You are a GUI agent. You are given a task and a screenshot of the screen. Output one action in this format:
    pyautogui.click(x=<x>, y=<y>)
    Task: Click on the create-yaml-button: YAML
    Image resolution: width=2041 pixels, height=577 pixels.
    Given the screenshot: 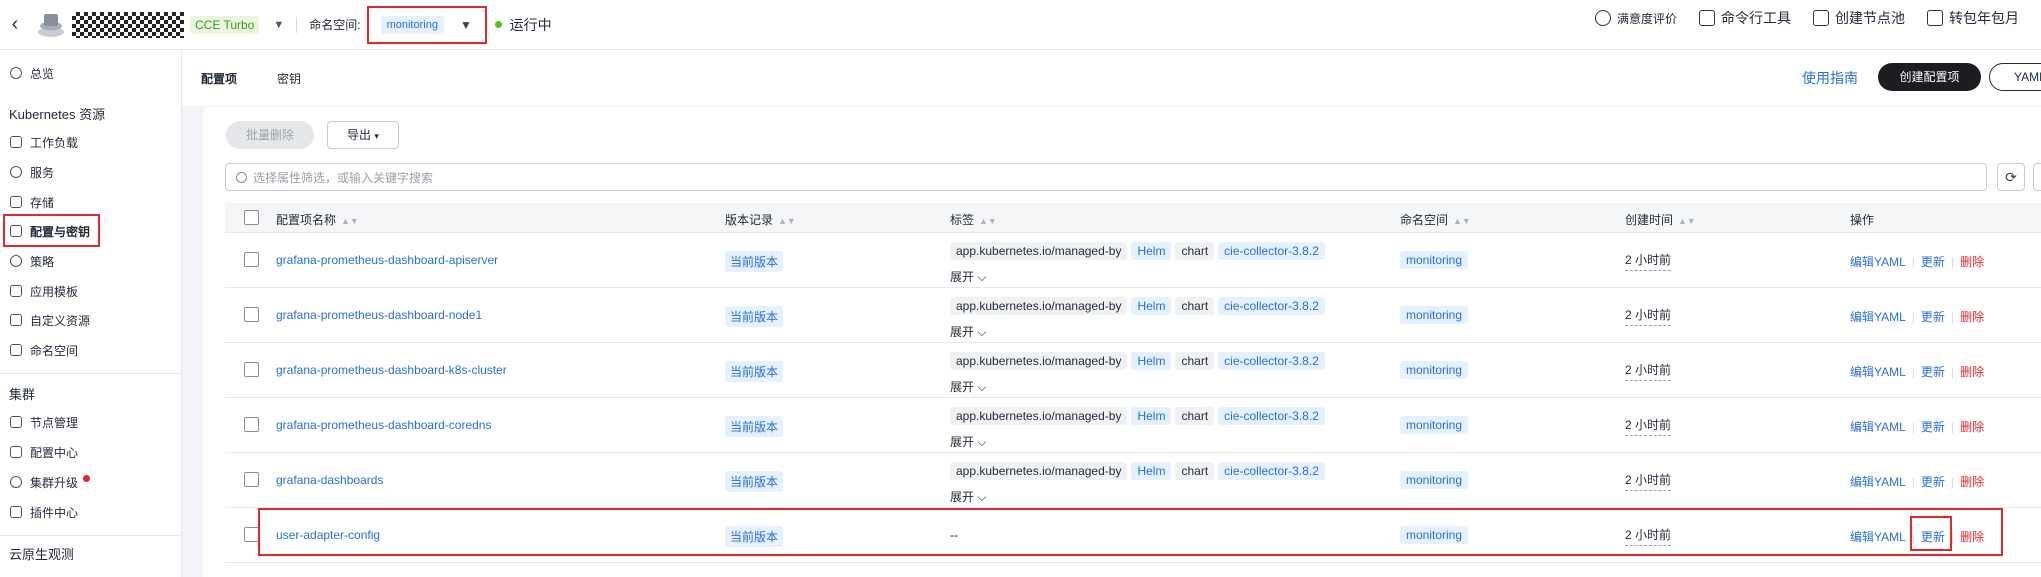 What is the action you would take?
    pyautogui.click(x=2015, y=77)
    